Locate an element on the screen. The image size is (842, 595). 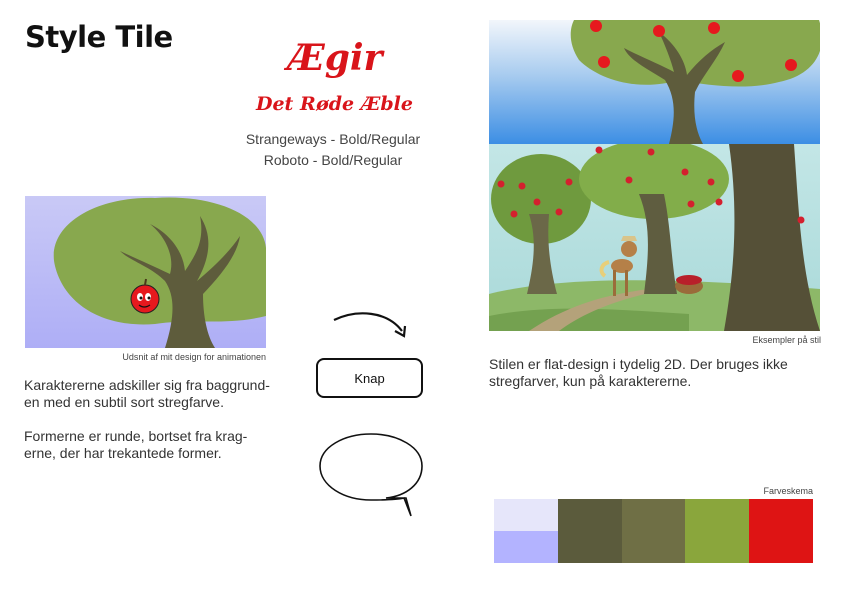
speech-bubble-icon is located at coordinates (371, 475).